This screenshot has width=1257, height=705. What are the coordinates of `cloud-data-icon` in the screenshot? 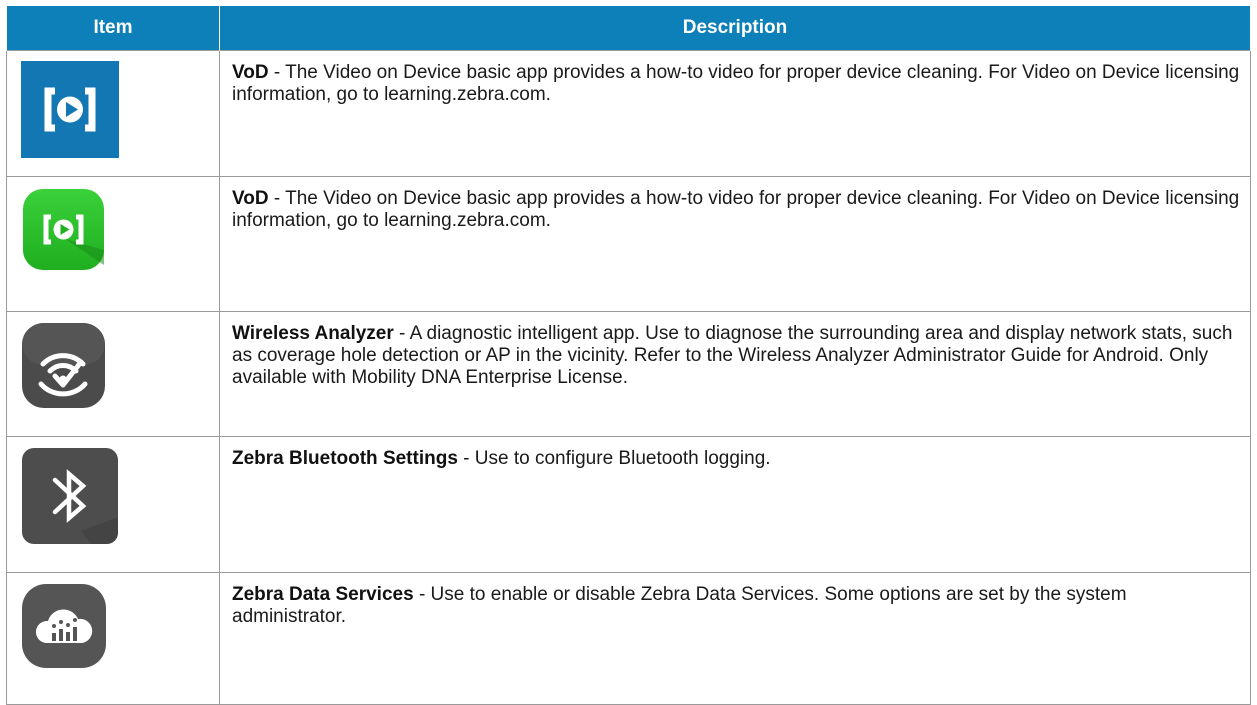 It's located at (64, 626).